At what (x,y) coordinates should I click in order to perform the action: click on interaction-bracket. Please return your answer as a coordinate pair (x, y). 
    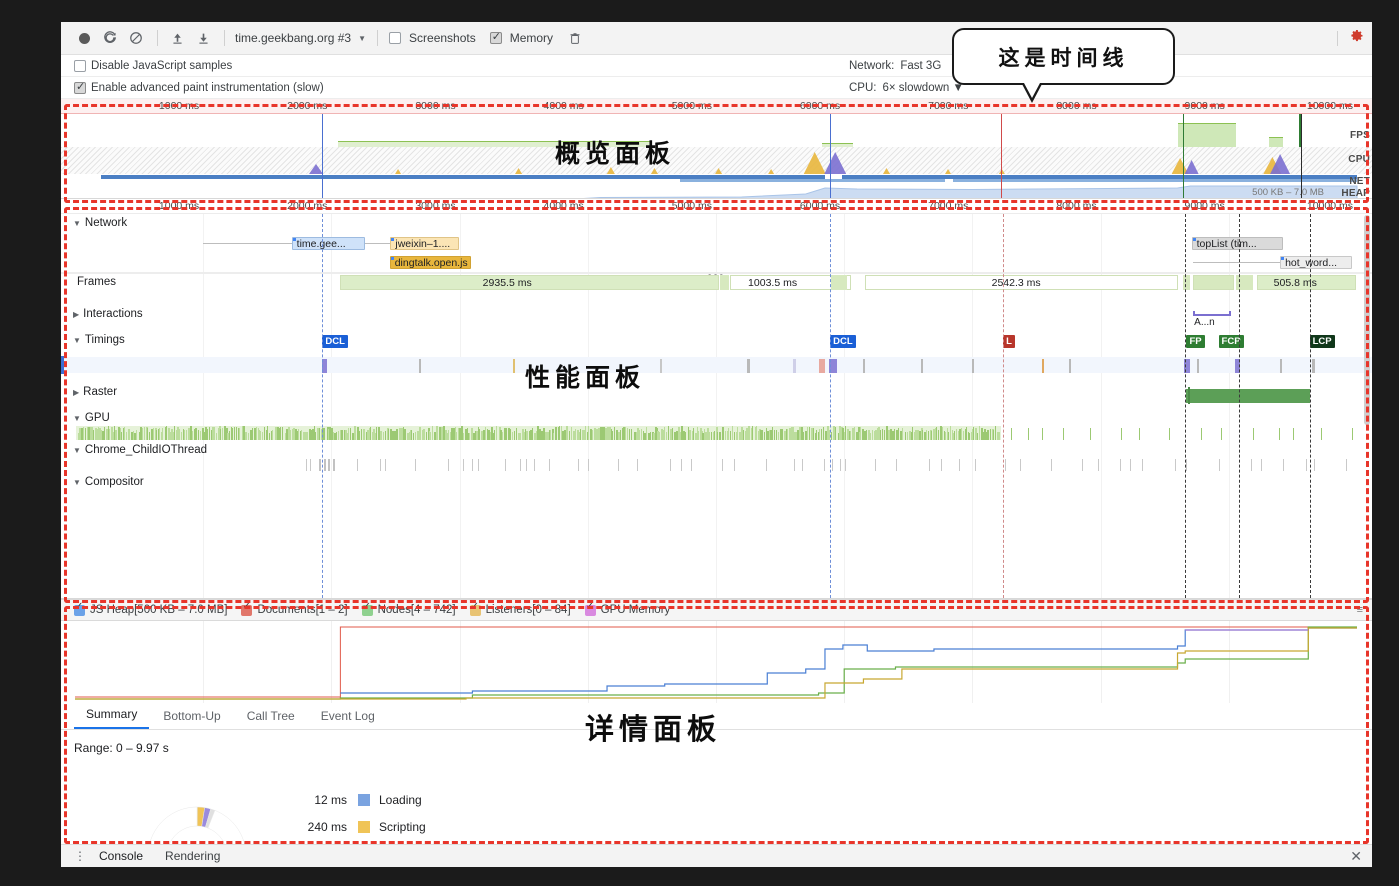
    Looking at the image, I should click on (1212, 313).